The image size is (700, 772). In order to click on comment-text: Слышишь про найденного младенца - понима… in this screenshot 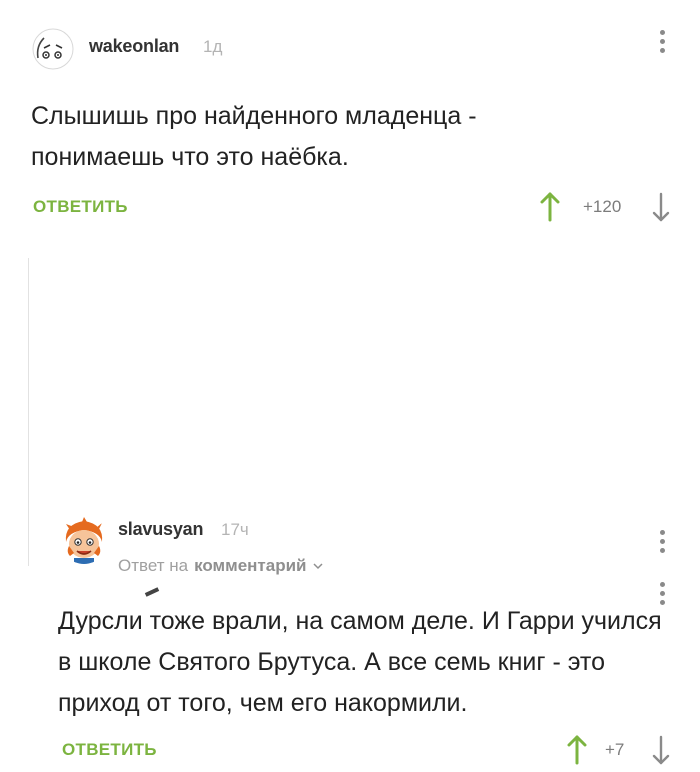, I will do `click(254, 136)`.